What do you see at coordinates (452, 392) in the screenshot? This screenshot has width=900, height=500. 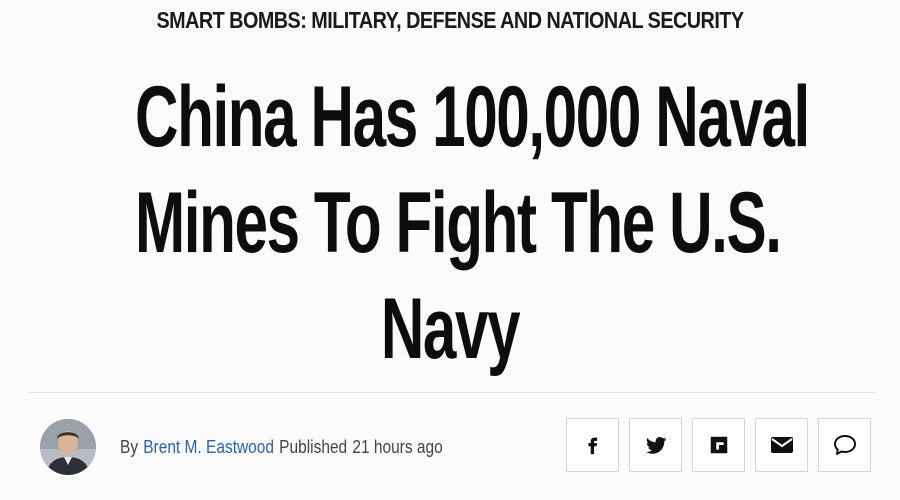 I see `divider` at bounding box center [452, 392].